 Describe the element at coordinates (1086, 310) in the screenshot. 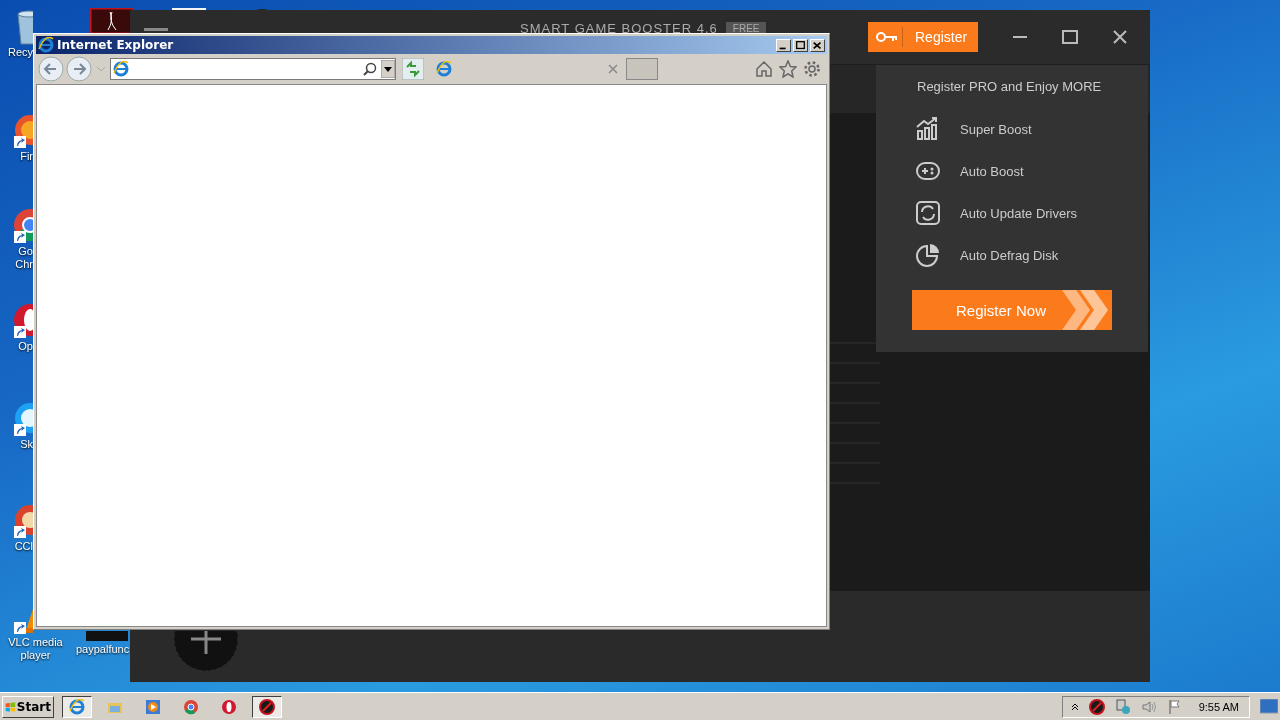

I see `chevrons-icon` at that location.